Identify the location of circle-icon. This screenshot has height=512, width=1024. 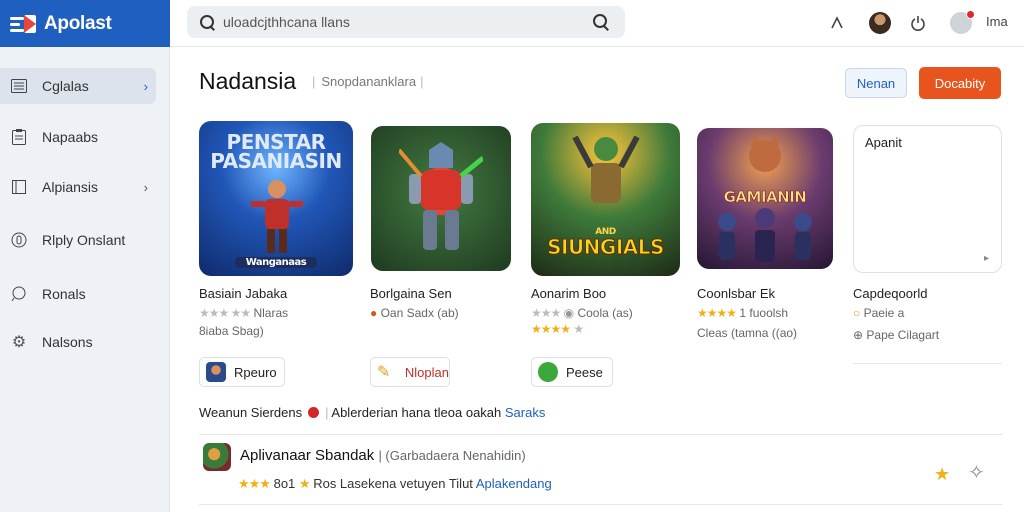
(19, 240).